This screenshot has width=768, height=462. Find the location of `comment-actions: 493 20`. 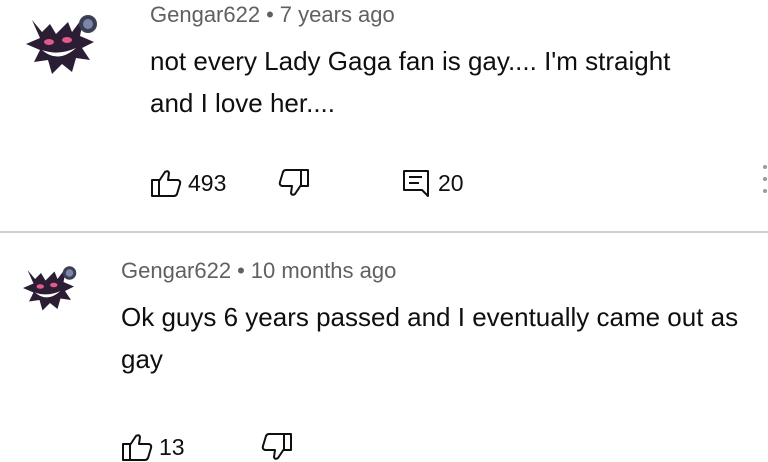

comment-actions: 493 20 is located at coordinates (330, 183).